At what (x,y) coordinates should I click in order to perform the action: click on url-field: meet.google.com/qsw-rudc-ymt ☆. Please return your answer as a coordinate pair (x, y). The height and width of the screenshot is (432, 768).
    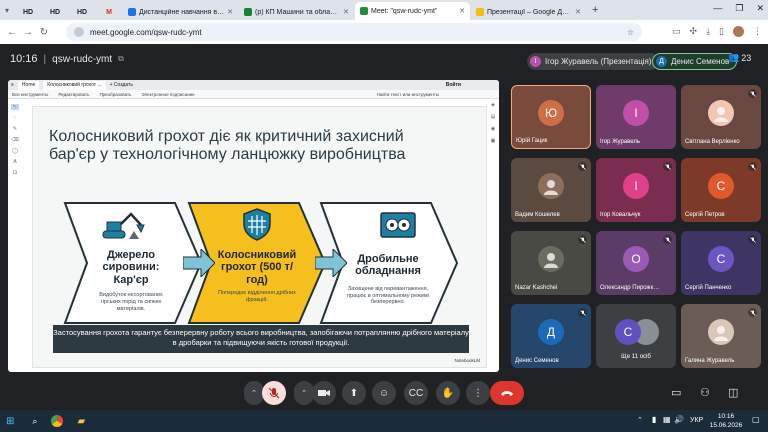
    Looking at the image, I should click on (354, 32).